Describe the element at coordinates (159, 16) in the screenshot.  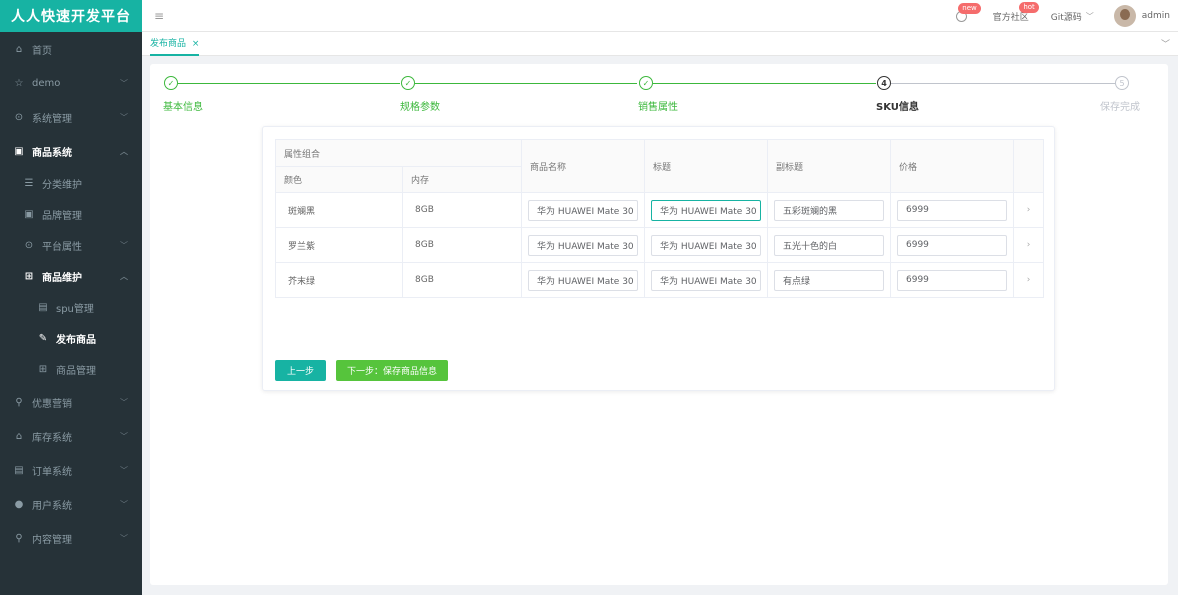
I see `menu-toggle-icon: ≡` at that location.